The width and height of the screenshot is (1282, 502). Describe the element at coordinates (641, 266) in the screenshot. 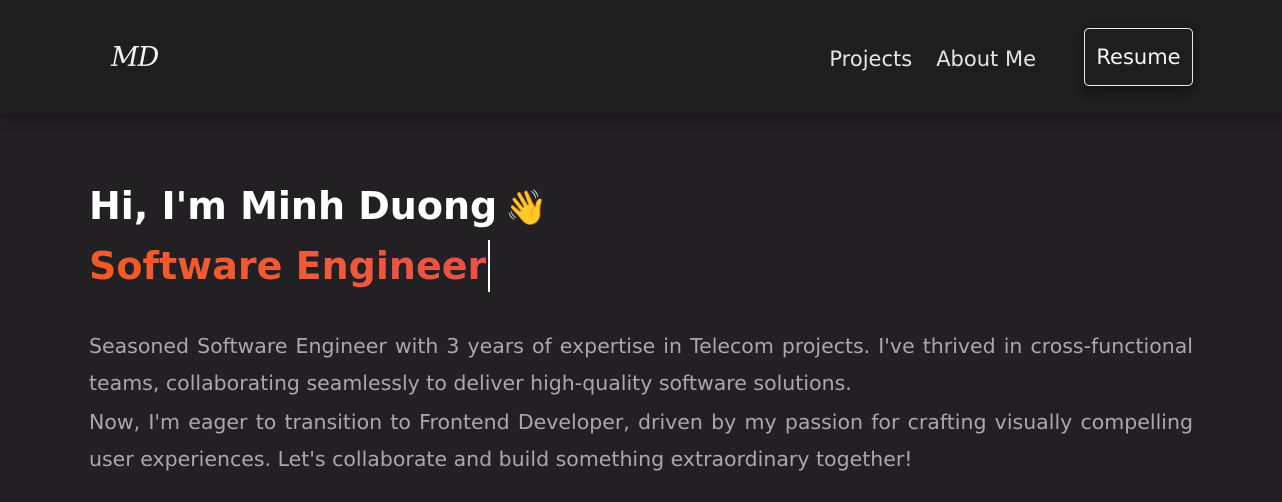

I see `role-heading: Software Engineer` at that location.